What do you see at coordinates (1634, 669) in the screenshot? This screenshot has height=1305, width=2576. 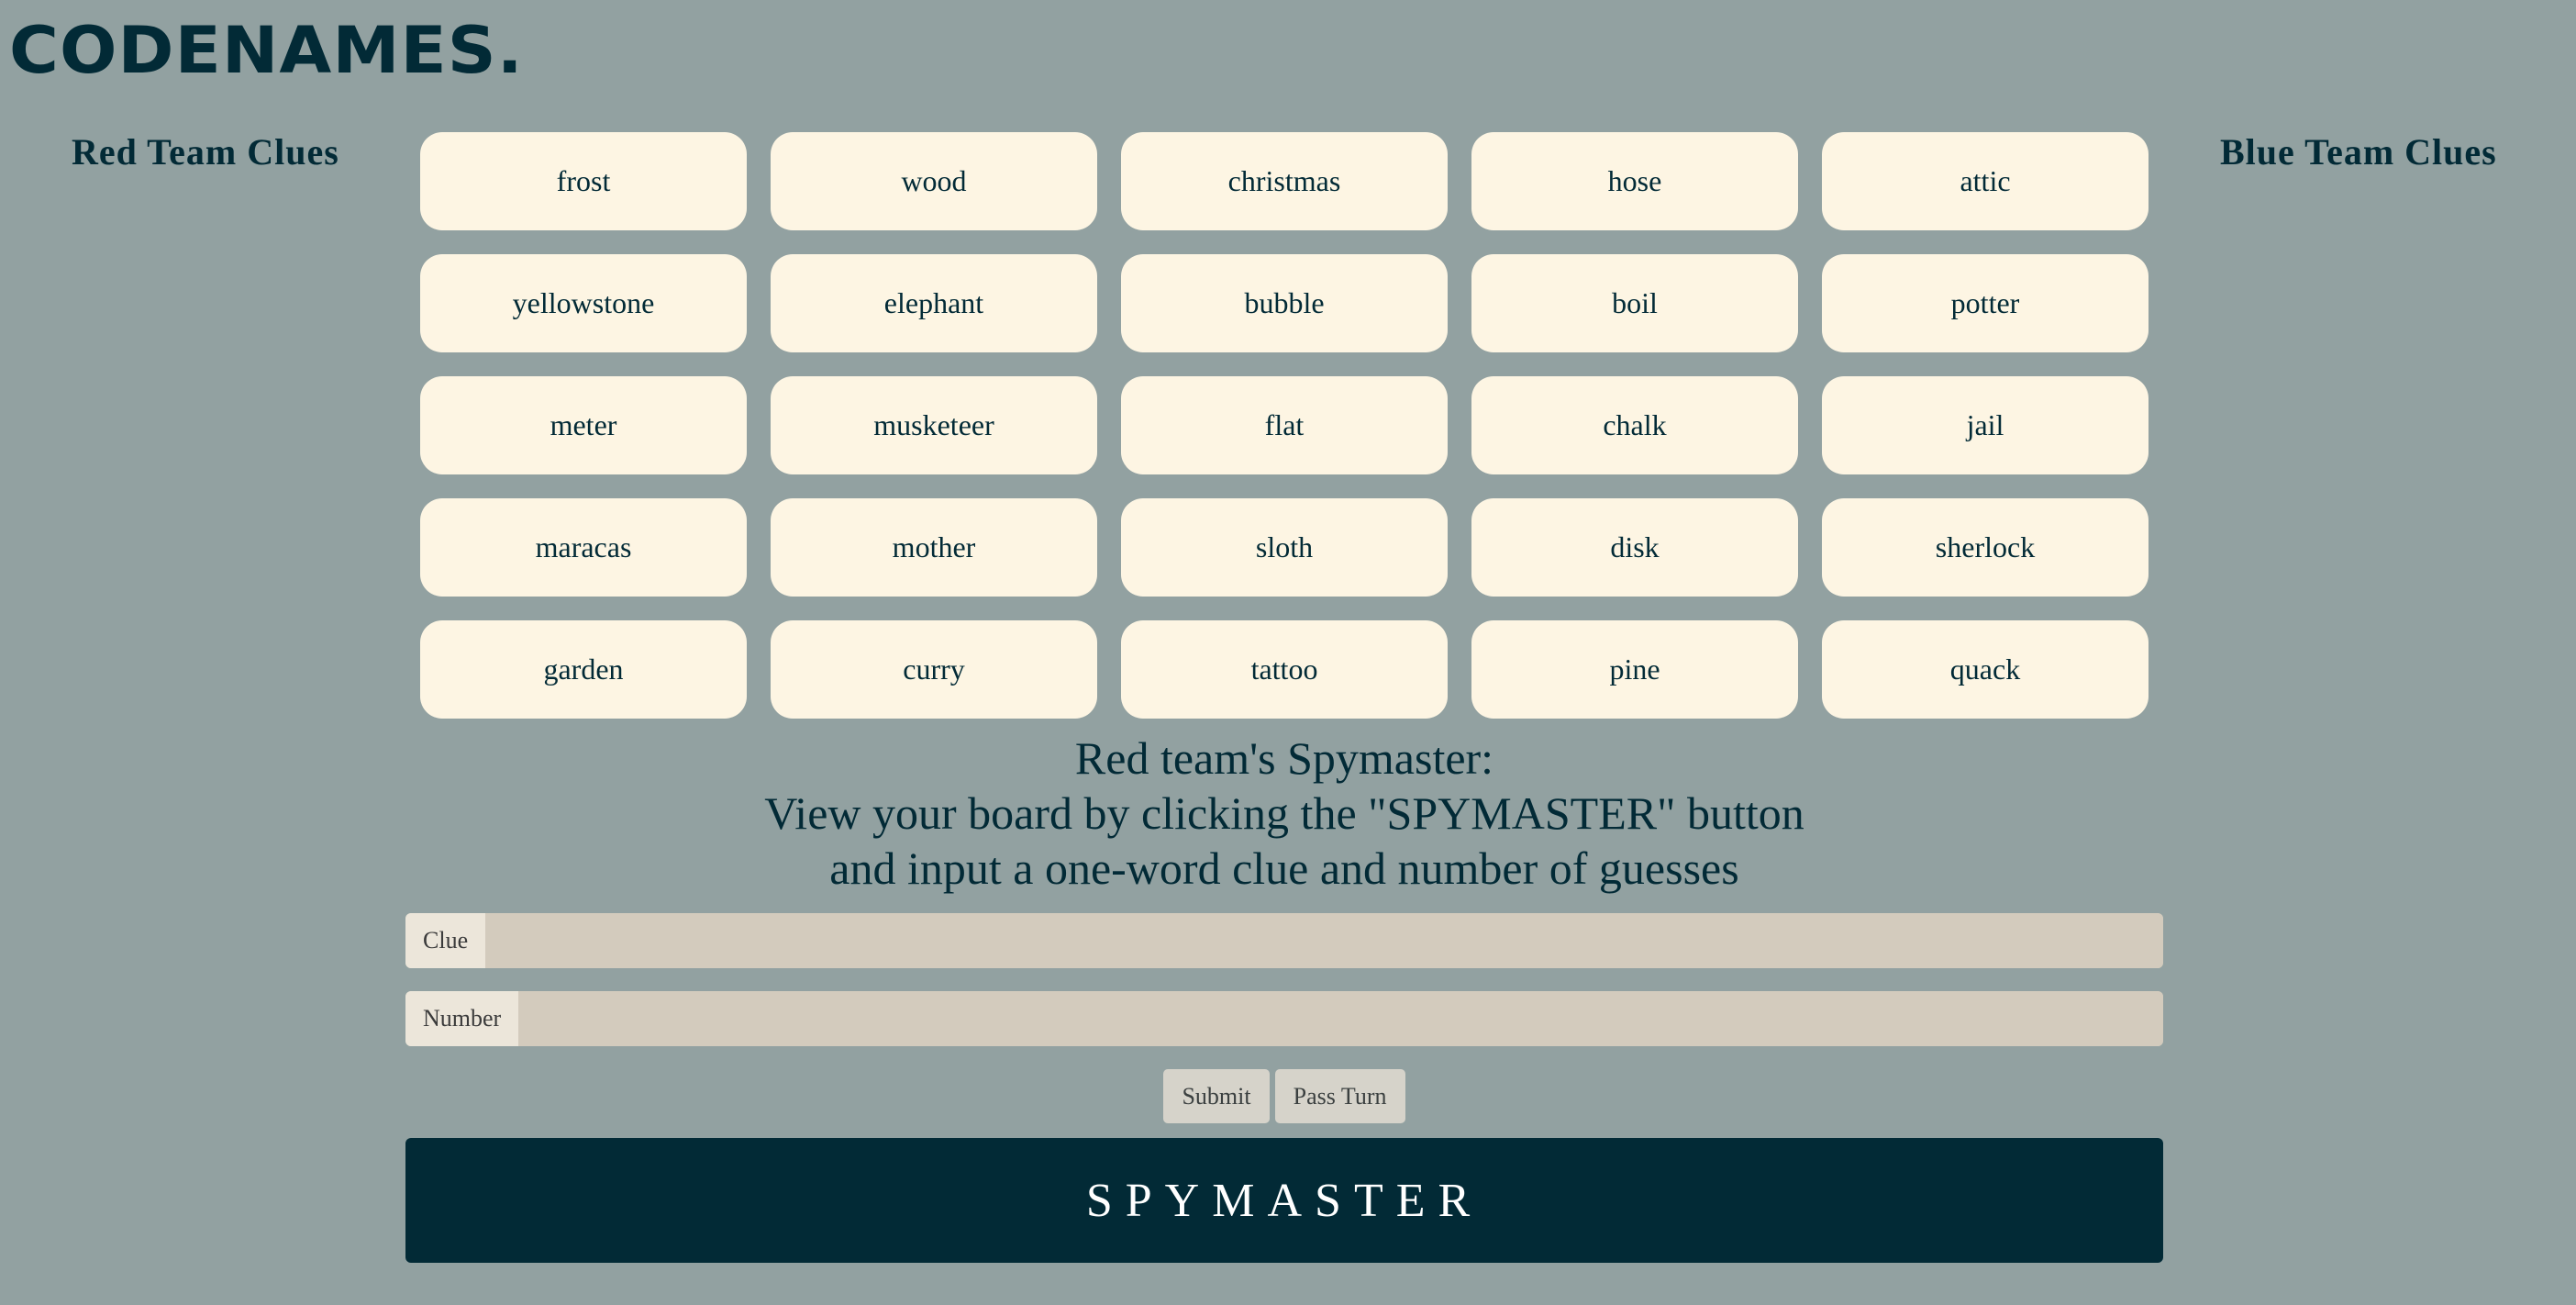 I see `word-card: pine` at bounding box center [1634, 669].